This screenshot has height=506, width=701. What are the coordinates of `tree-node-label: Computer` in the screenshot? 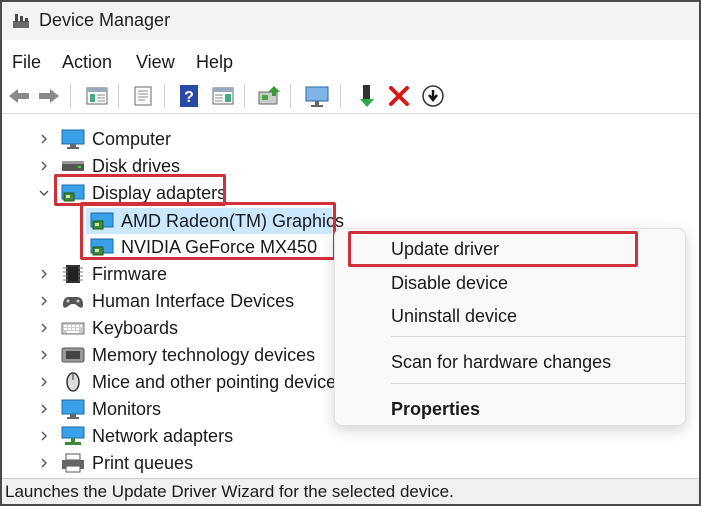 It's located at (132, 138).